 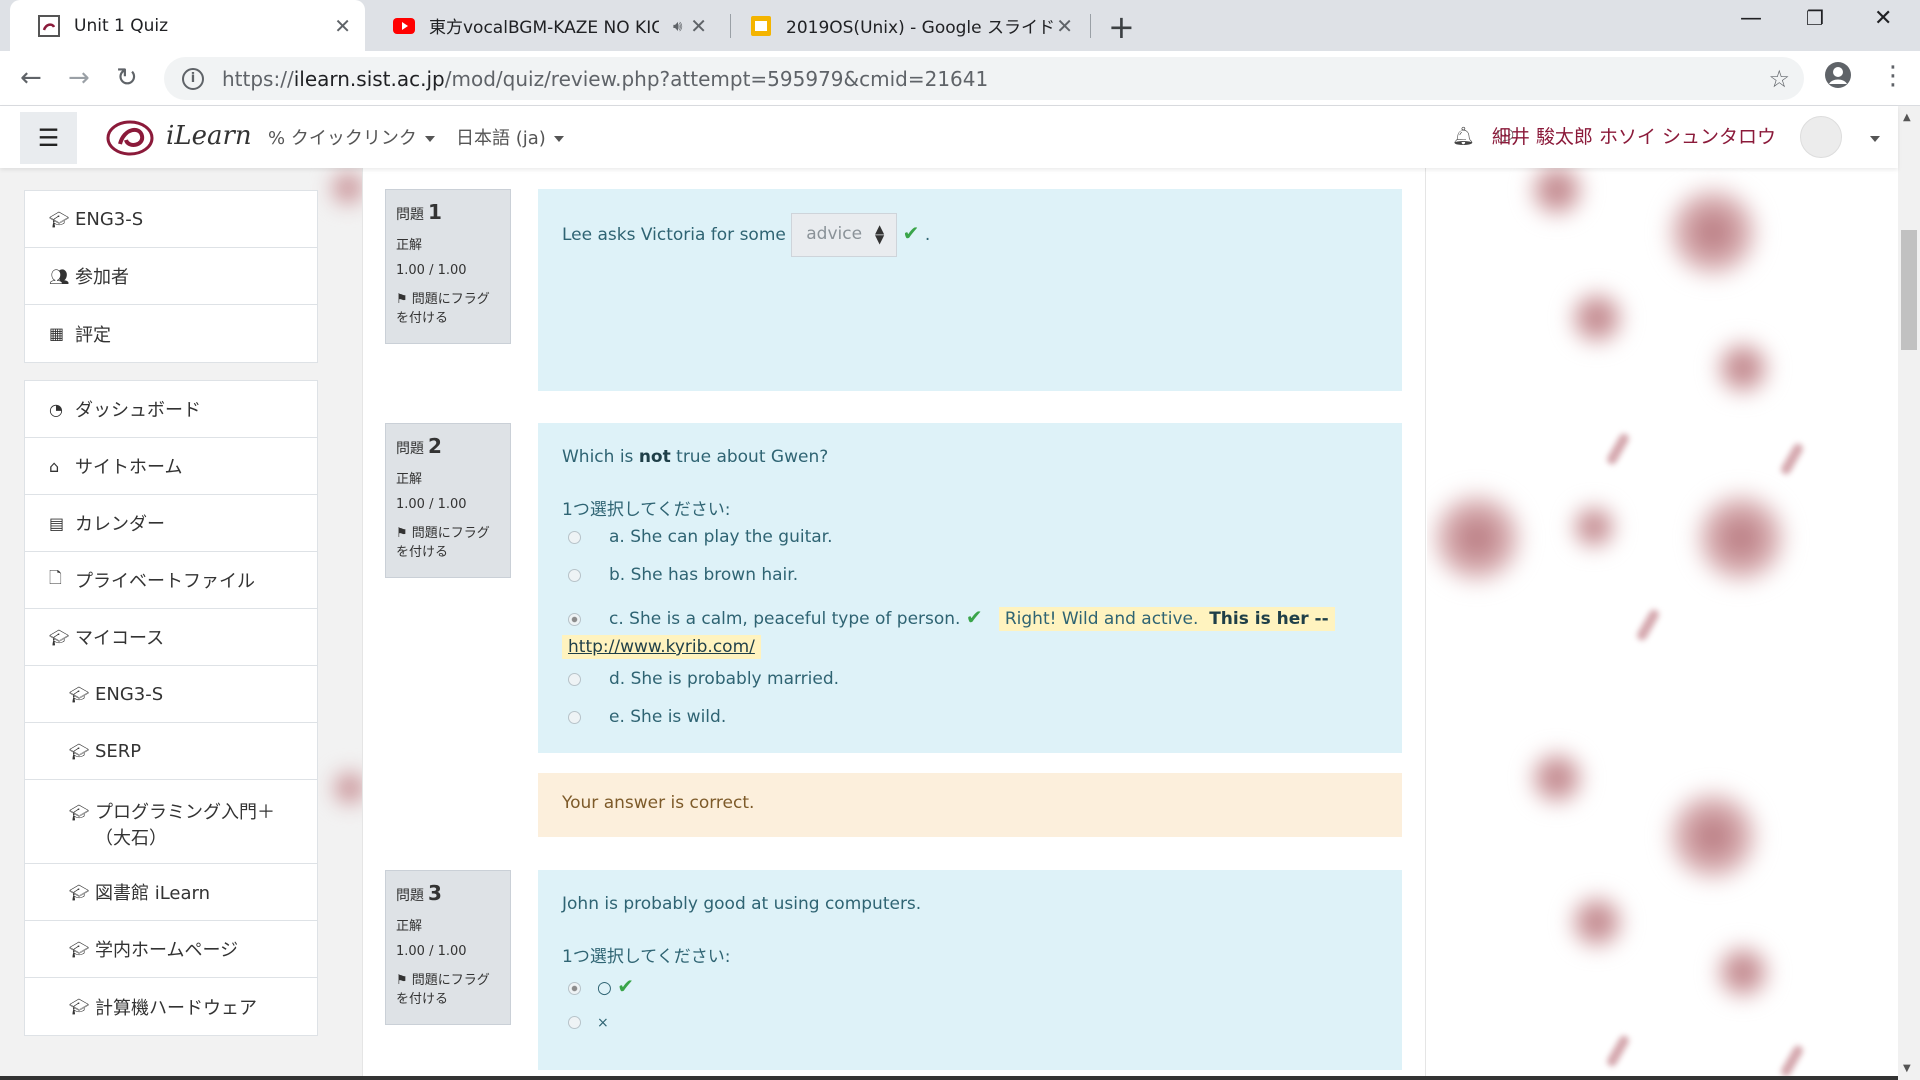 I want to click on speaker-icon: 🔊︎, so click(x=677, y=26).